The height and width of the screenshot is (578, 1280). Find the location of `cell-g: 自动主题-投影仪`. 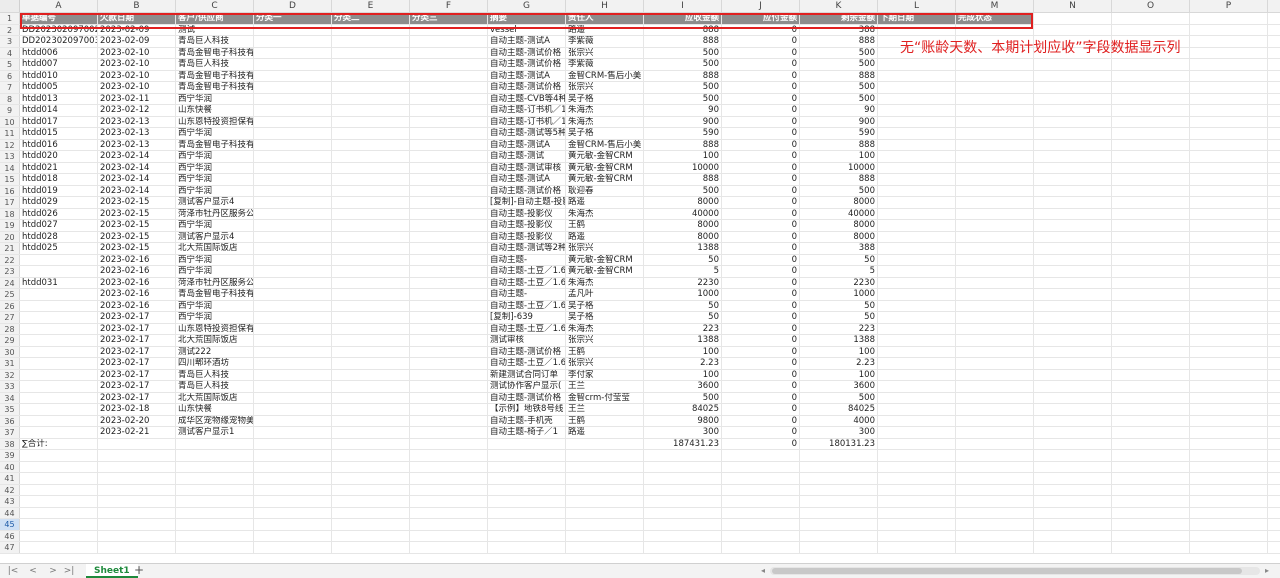

cell-g: 自动主题-投影仪 is located at coordinates (527, 236).